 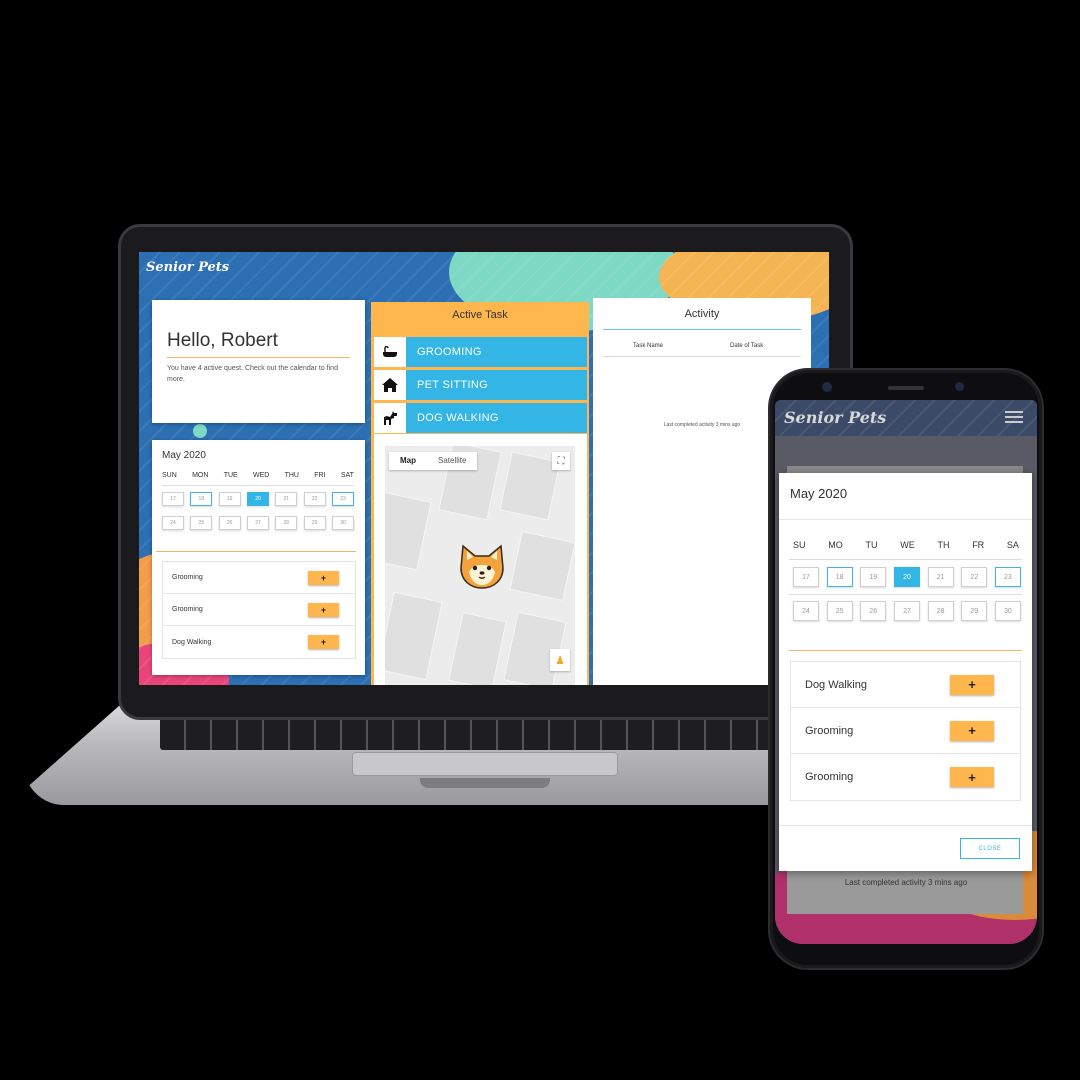 What do you see at coordinates (169, 475) in the screenshot?
I see `weekday-label: SUN` at bounding box center [169, 475].